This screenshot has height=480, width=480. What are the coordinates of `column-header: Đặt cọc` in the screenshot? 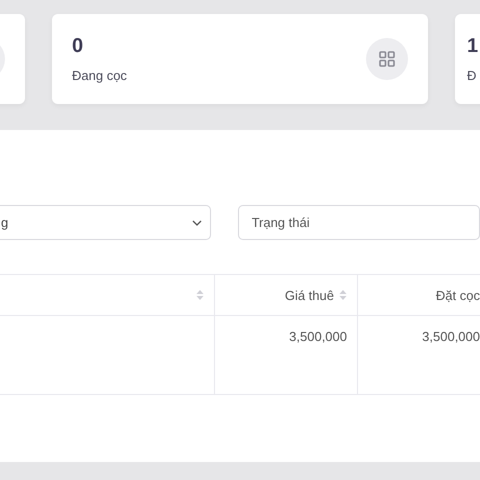 It's located at (418, 295).